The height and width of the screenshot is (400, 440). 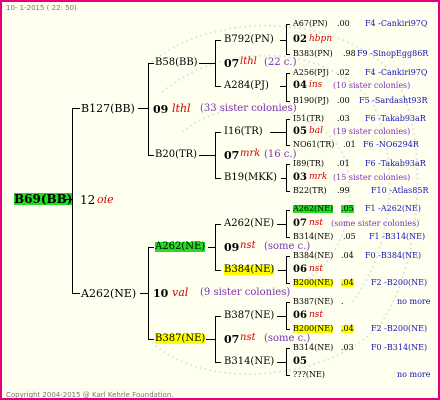 What do you see at coordinates (349, 144) in the screenshot?
I see `g4-5-year: .01` at bounding box center [349, 144].